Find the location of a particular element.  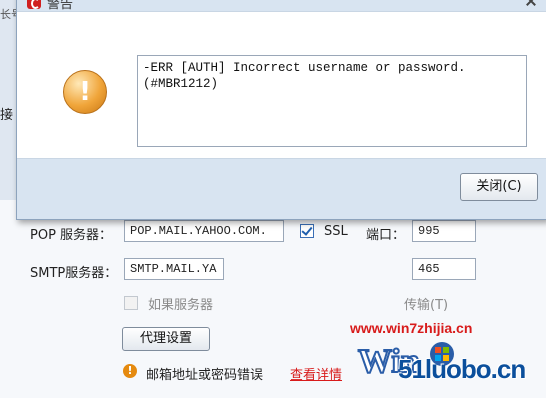

pop-server-label: POP 服务器： is located at coordinates (71, 235).